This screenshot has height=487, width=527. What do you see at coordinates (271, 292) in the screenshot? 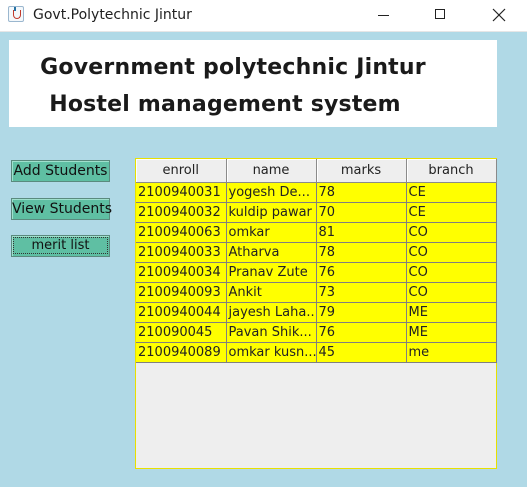
I see `cell-name: Ankit` at bounding box center [271, 292].